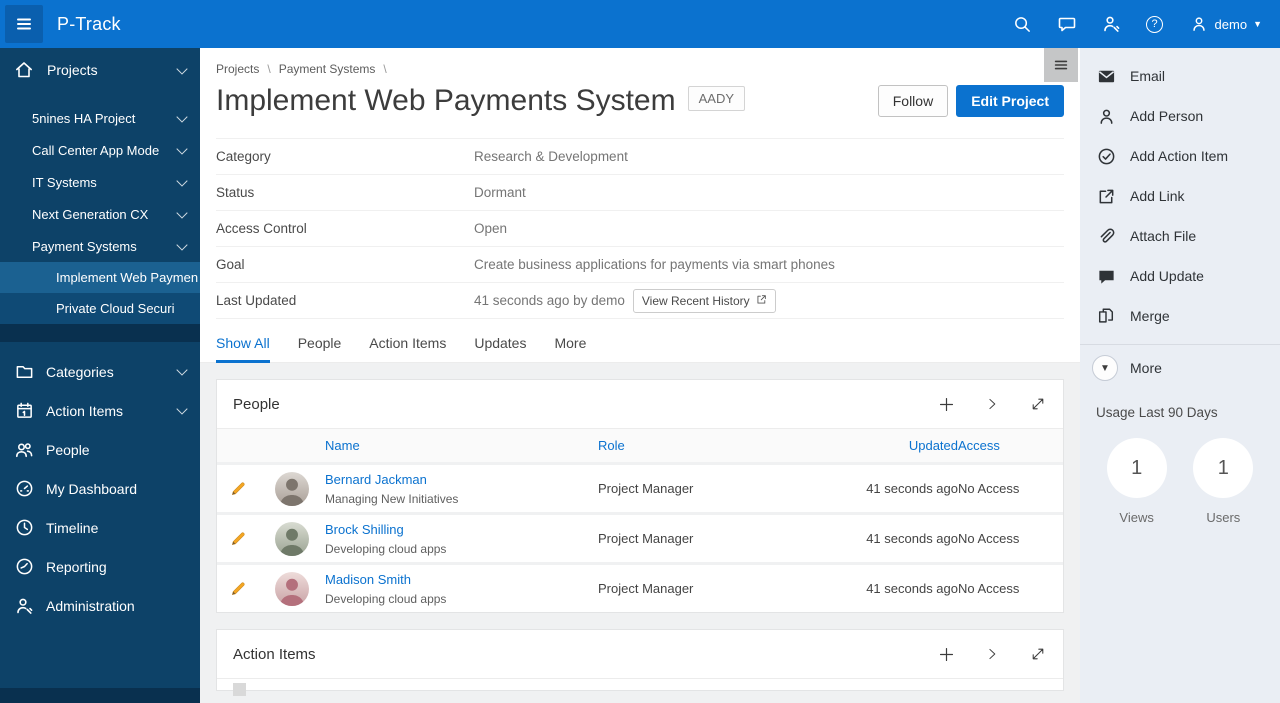  I want to click on sidebar-item-administration: Administration, so click(100, 605).